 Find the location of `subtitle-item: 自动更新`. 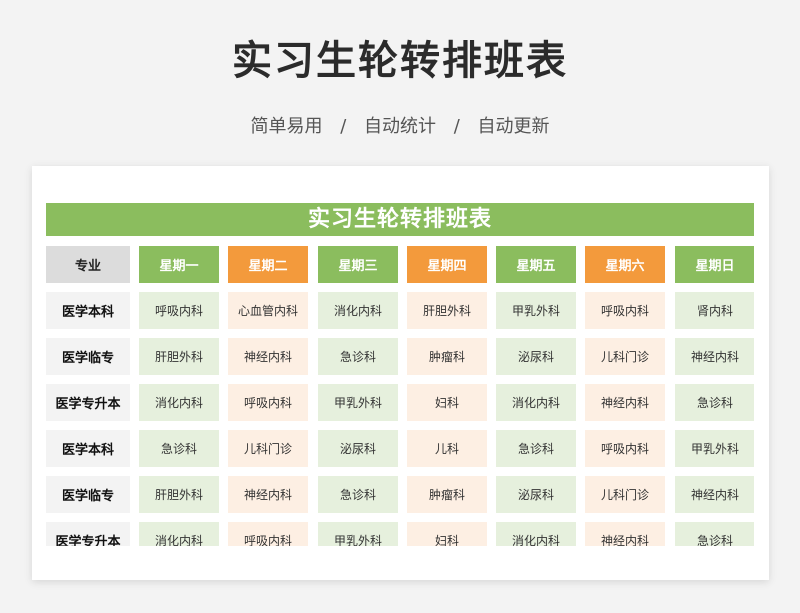

subtitle-item: 自动更新 is located at coordinates (513, 126).